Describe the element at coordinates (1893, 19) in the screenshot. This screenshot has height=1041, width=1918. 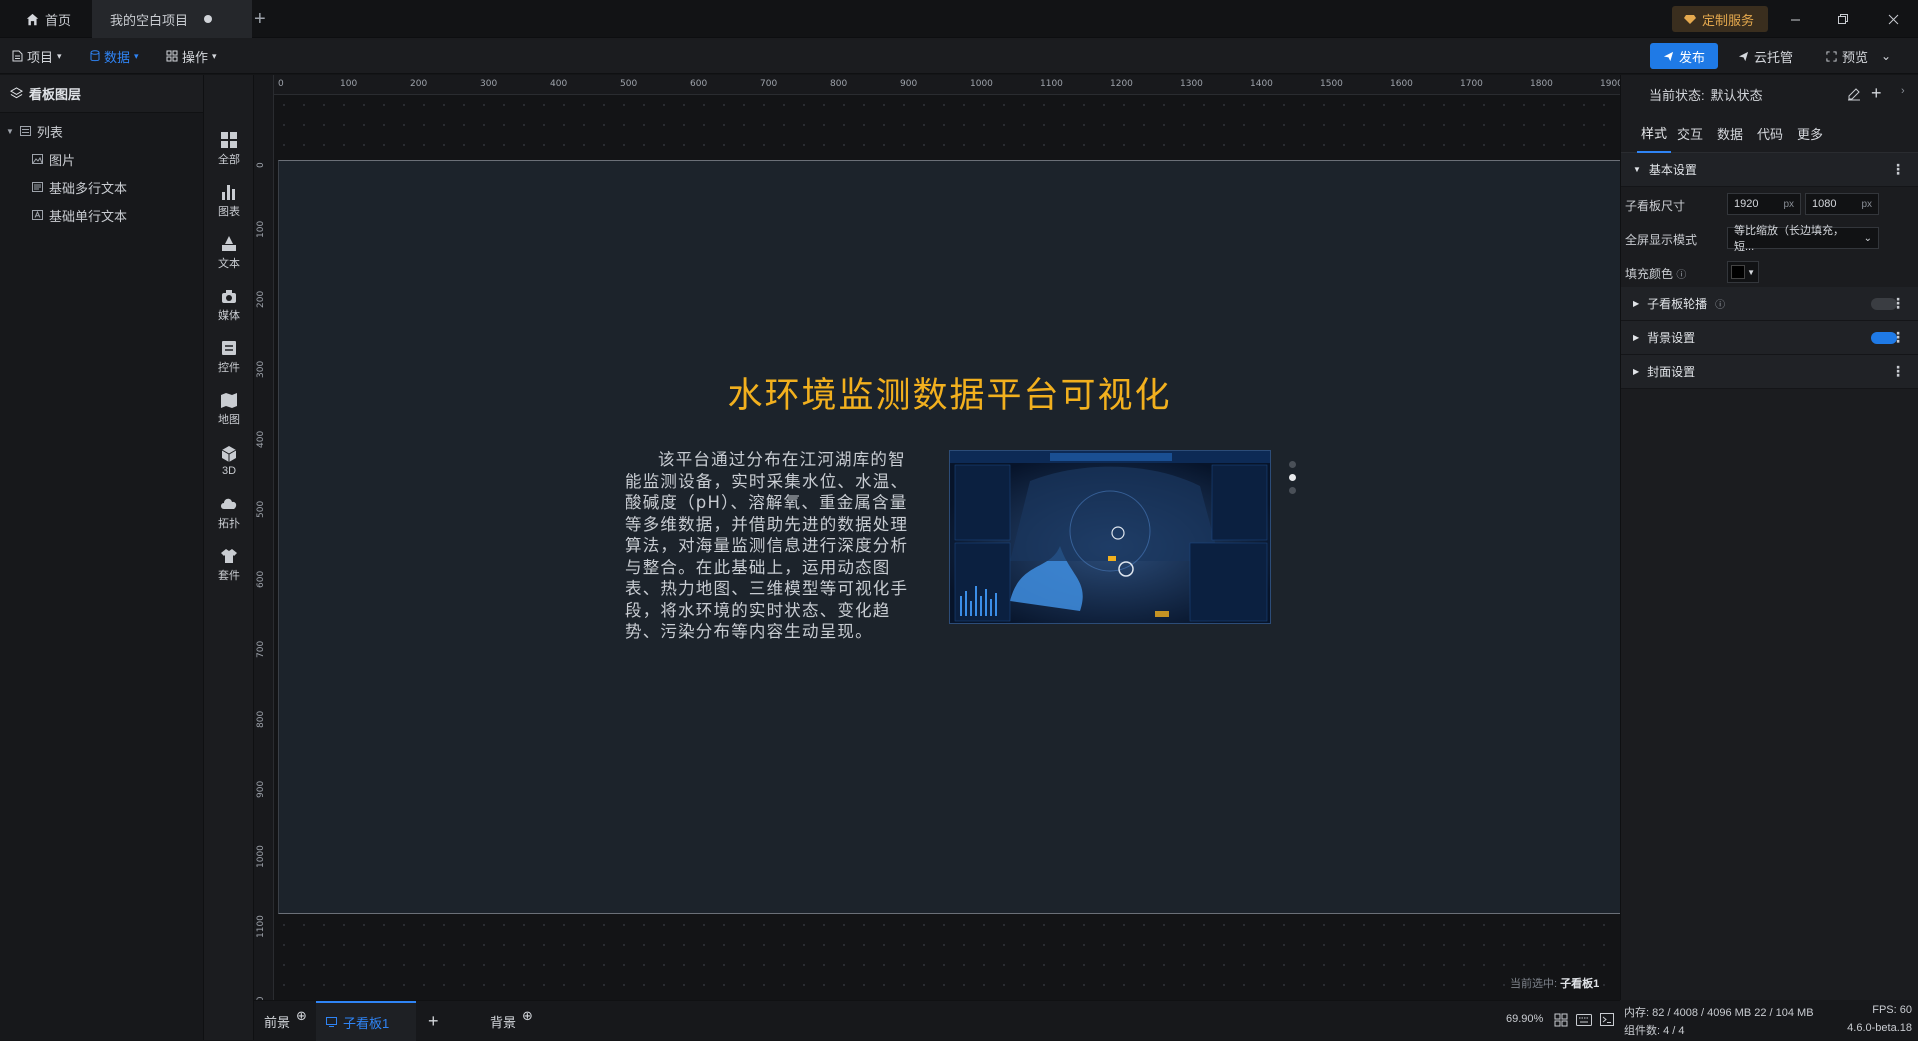
I see `close-button` at that location.